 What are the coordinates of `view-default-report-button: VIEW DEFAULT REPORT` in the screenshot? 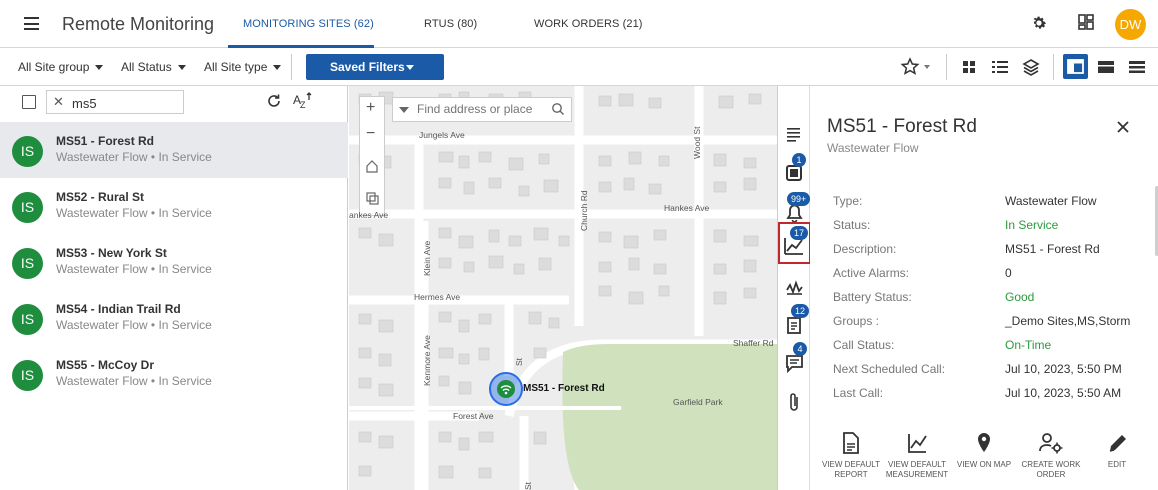 It's located at (851, 456).